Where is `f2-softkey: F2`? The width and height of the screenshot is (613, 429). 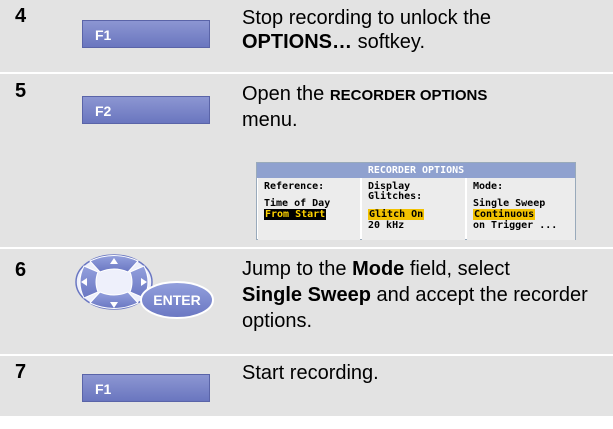
f2-softkey: F2 is located at coordinates (146, 110).